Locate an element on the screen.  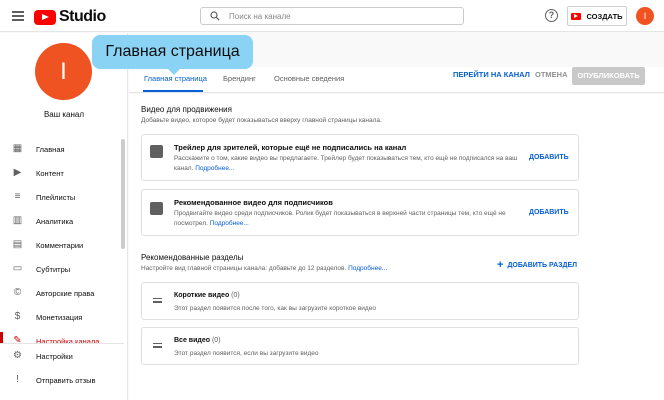
tab-branding: Брендинг is located at coordinates (239, 78).